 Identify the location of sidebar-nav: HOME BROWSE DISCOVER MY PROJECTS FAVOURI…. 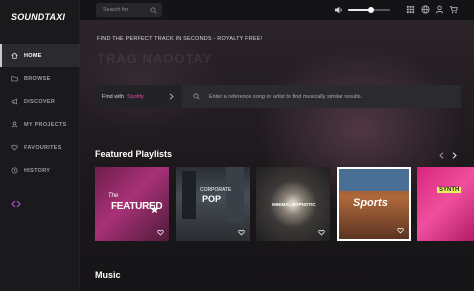
(40, 113).